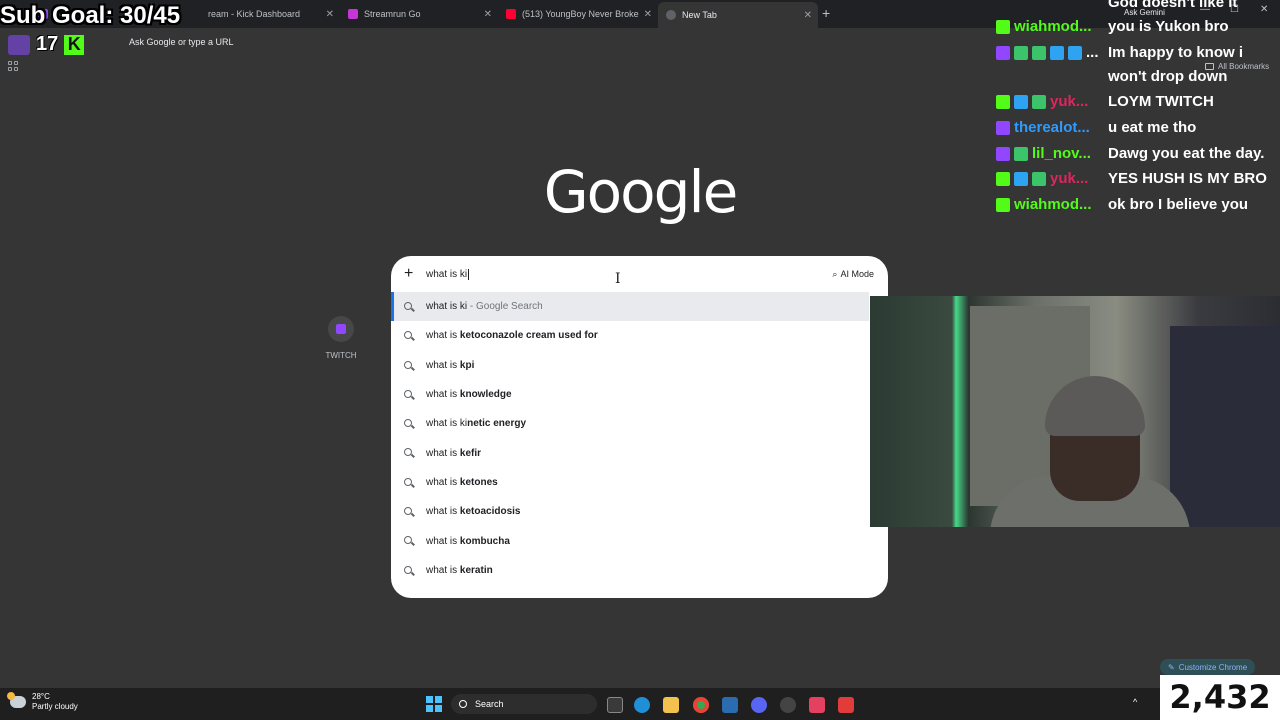  Describe the element at coordinates (1176, 52) in the screenshot. I see `chat-message: Im happy to know i` at that location.